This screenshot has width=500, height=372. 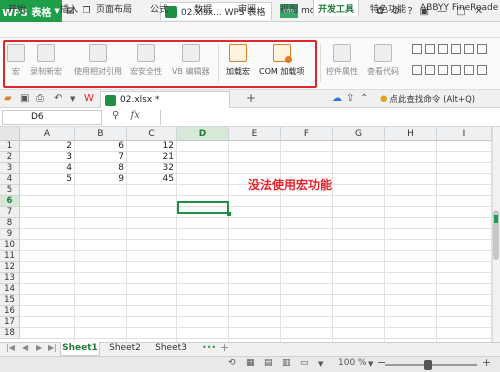 What do you see at coordinates (337, 98) in the screenshot?
I see `cloud-icon: ☁` at bounding box center [337, 98].